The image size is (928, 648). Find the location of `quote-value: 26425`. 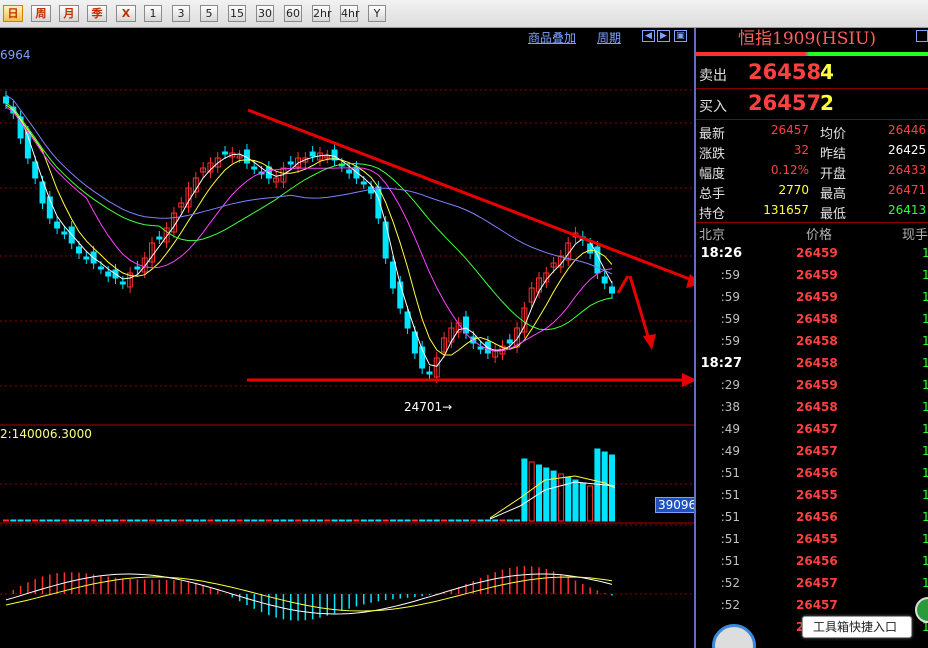

quote-value: 26425 is located at coordinates (907, 150).